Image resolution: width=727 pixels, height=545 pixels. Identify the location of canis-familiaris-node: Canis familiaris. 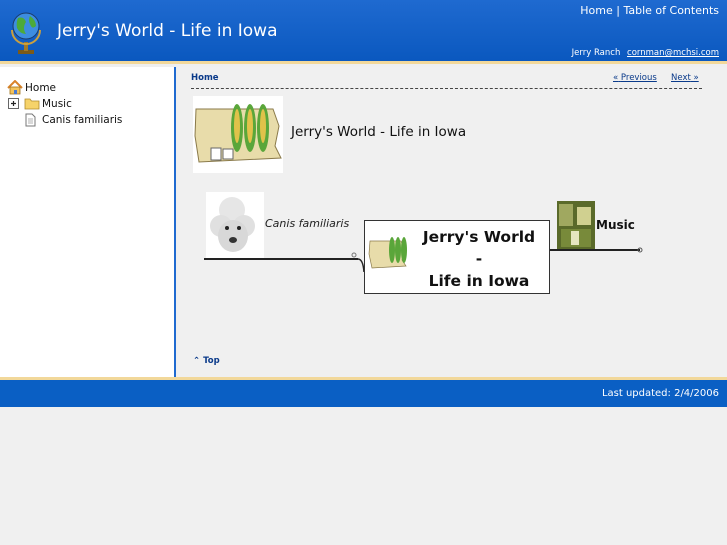
(307, 223).